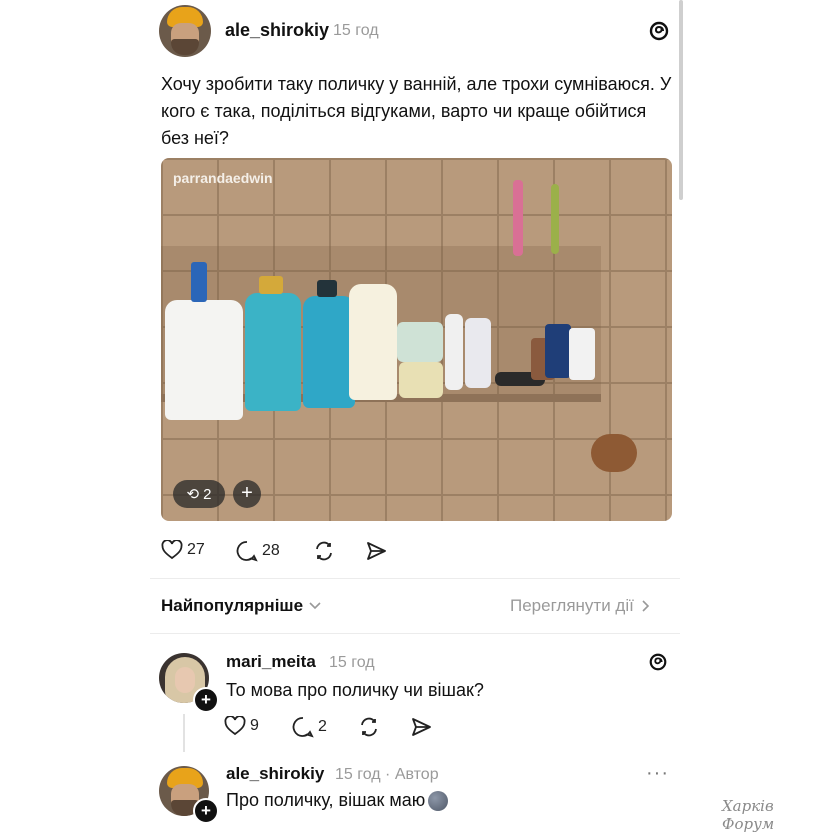  Describe the element at coordinates (582, 354) in the screenshot. I see `bottle-small-white` at that location.